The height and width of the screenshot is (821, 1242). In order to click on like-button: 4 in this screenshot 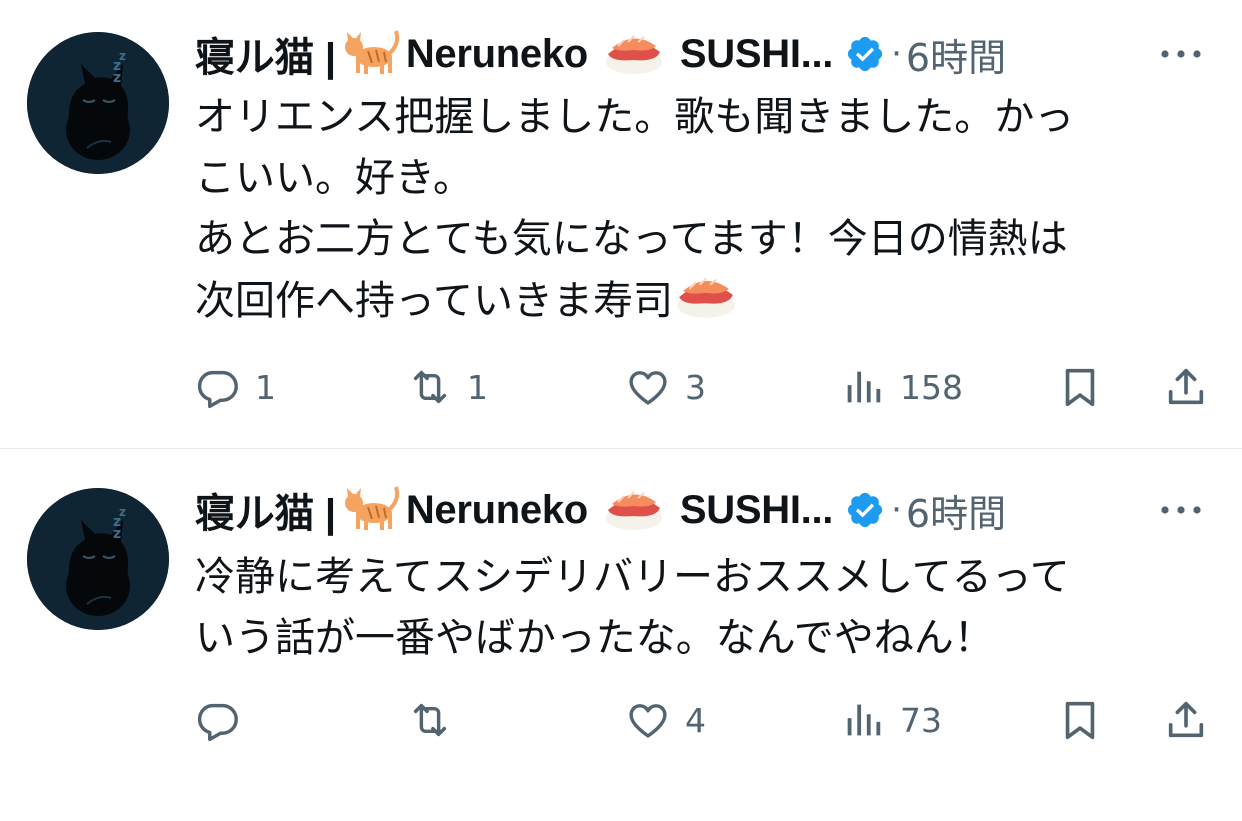, I will do `click(665, 720)`.